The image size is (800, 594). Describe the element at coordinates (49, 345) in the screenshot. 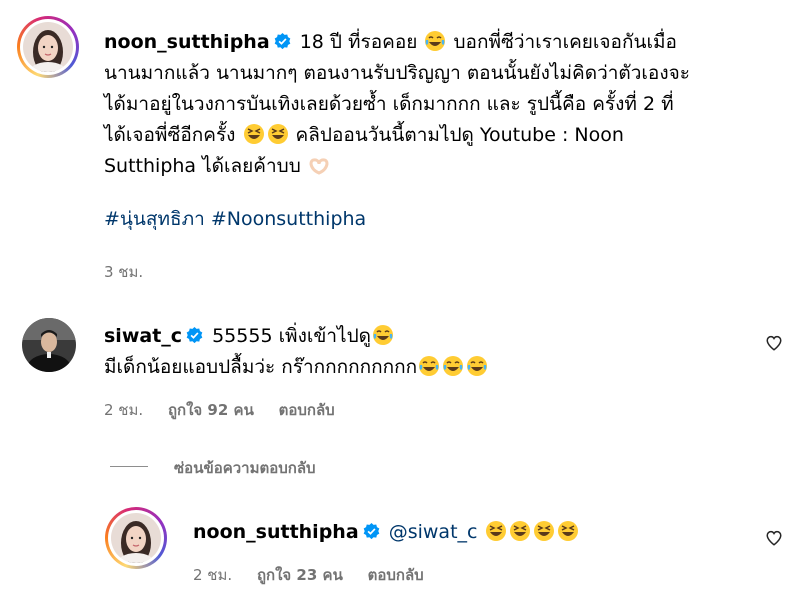

I see `avatar-siwat` at that location.